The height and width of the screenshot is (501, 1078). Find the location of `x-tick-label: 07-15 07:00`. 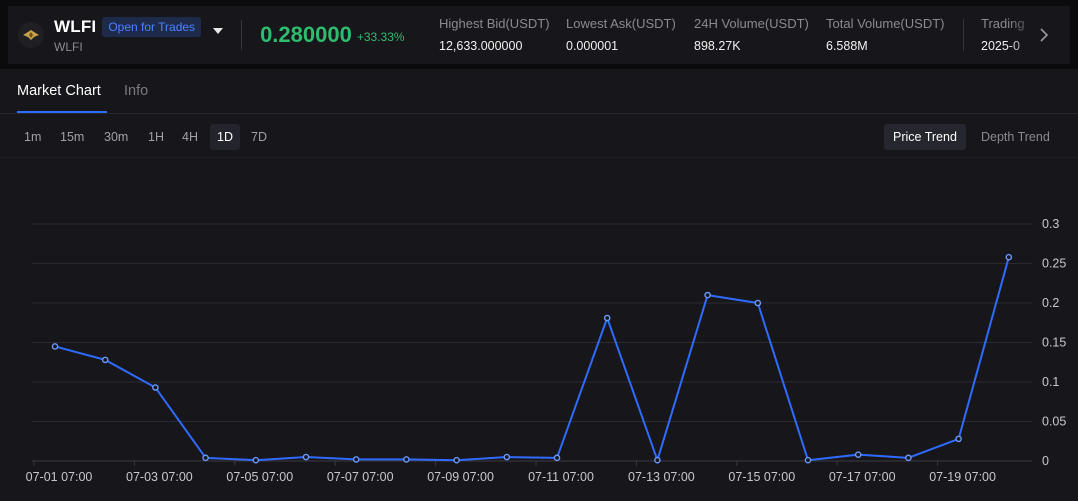

x-tick-label: 07-15 07:00 is located at coordinates (761, 477).